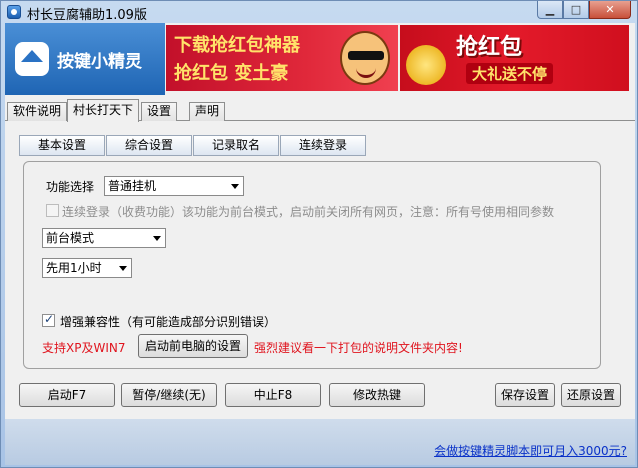 The image size is (638, 468). Describe the element at coordinates (103, 110) in the screenshot. I see `tab-village-chief: 村长打天下` at that location.